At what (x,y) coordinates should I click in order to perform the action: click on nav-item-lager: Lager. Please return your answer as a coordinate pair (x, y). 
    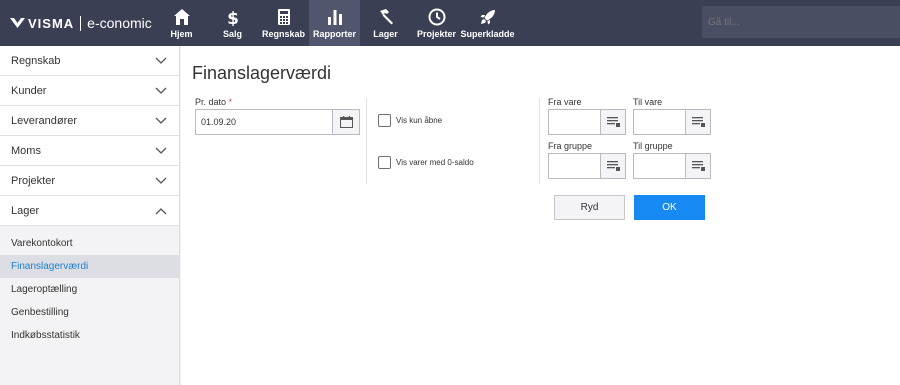
    Looking at the image, I should click on (385, 23).